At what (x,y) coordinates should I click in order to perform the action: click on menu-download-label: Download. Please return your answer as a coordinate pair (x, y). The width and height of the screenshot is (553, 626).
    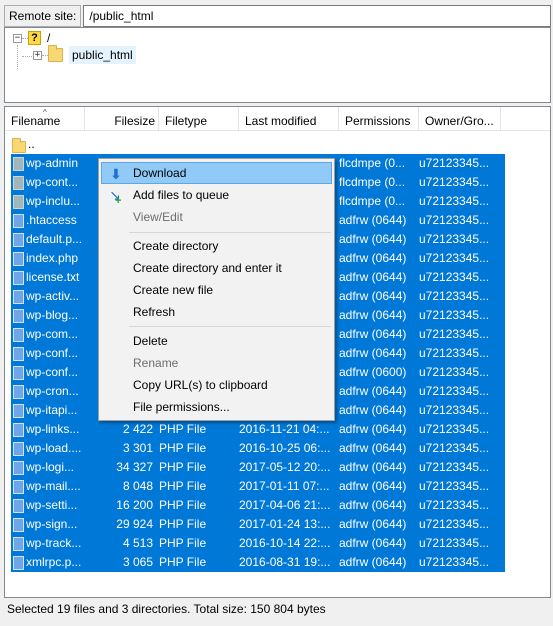
    Looking at the image, I should click on (160, 173).